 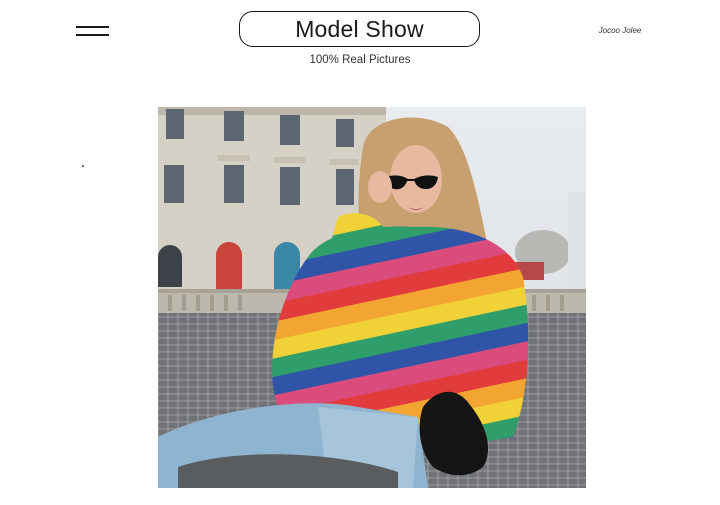 I want to click on brand-logo: Jocoo Jolee, so click(x=620, y=30).